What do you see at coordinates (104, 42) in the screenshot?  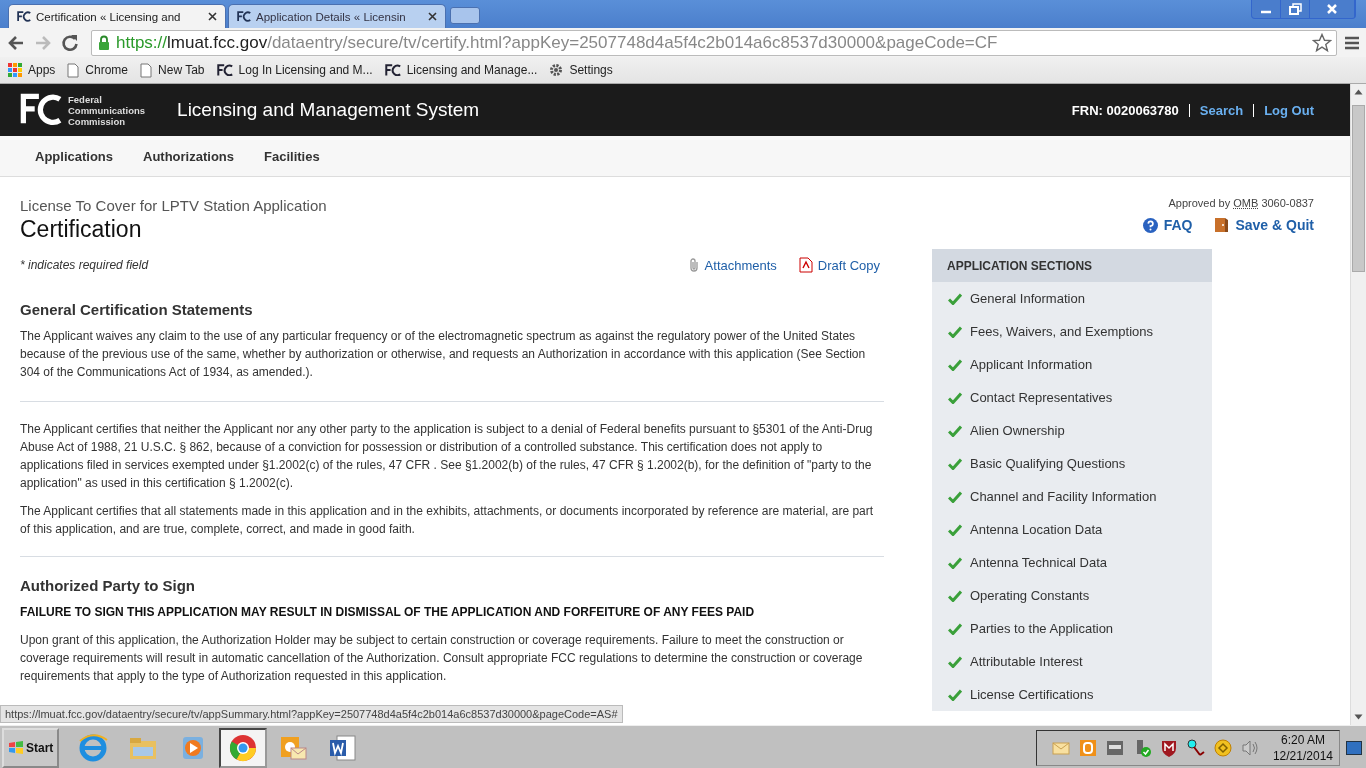 I see `lock-icon` at bounding box center [104, 42].